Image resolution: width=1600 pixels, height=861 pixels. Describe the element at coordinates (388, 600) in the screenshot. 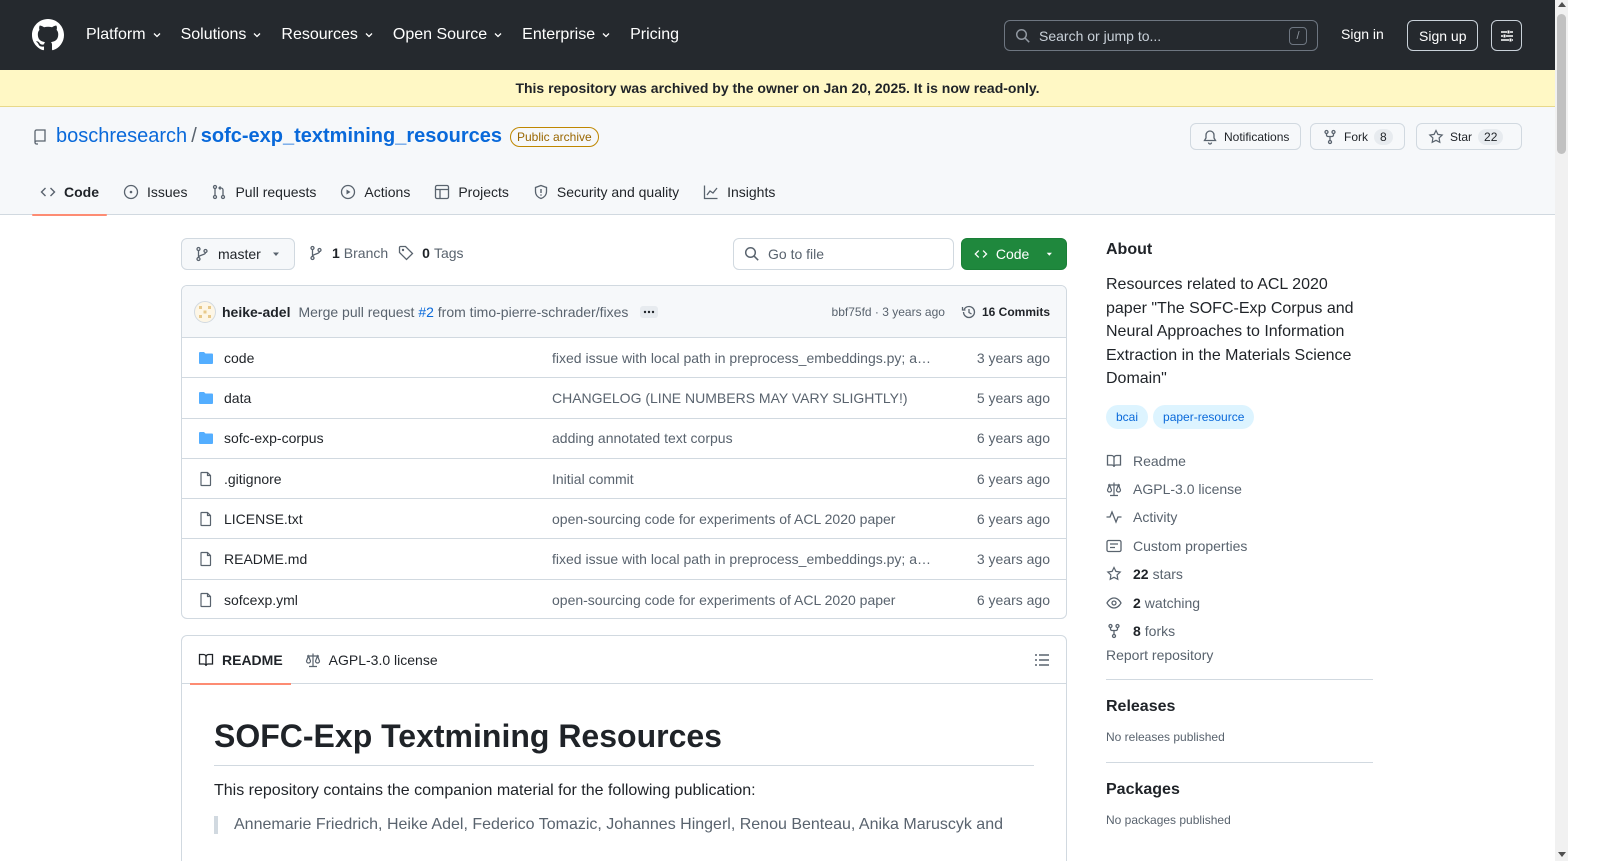

I see `file-name-link: sofcexp.yml` at that location.